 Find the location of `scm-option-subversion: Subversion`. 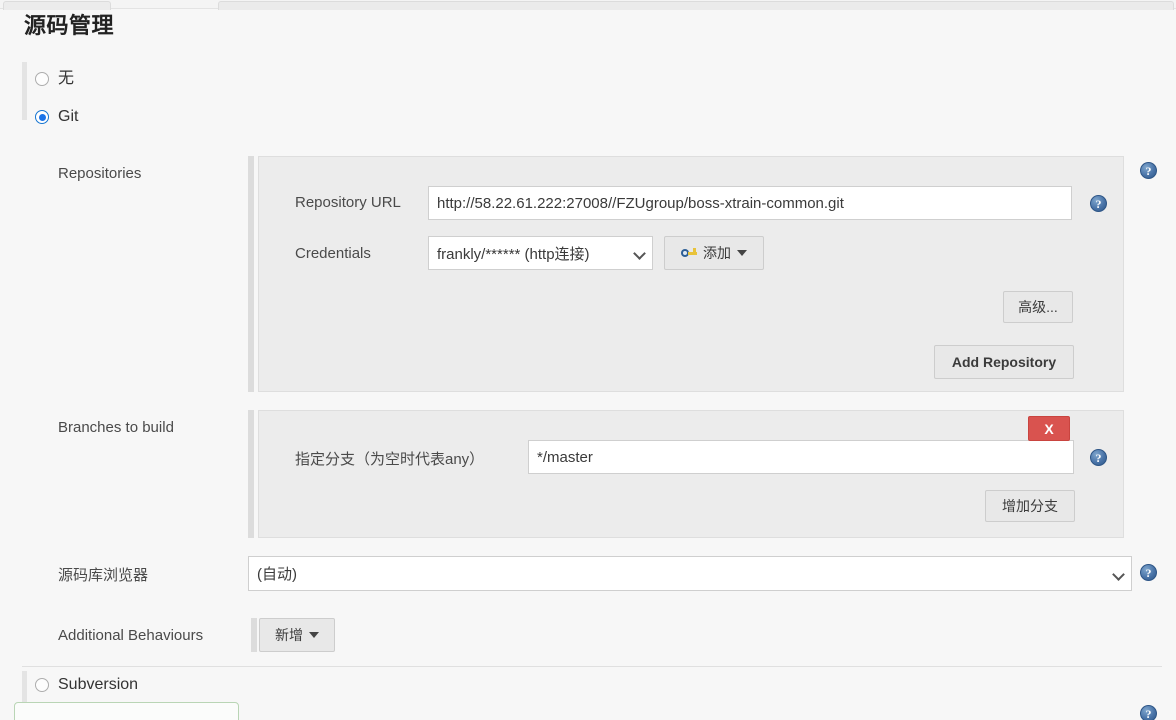

scm-option-subversion: Subversion is located at coordinates (86, 685).